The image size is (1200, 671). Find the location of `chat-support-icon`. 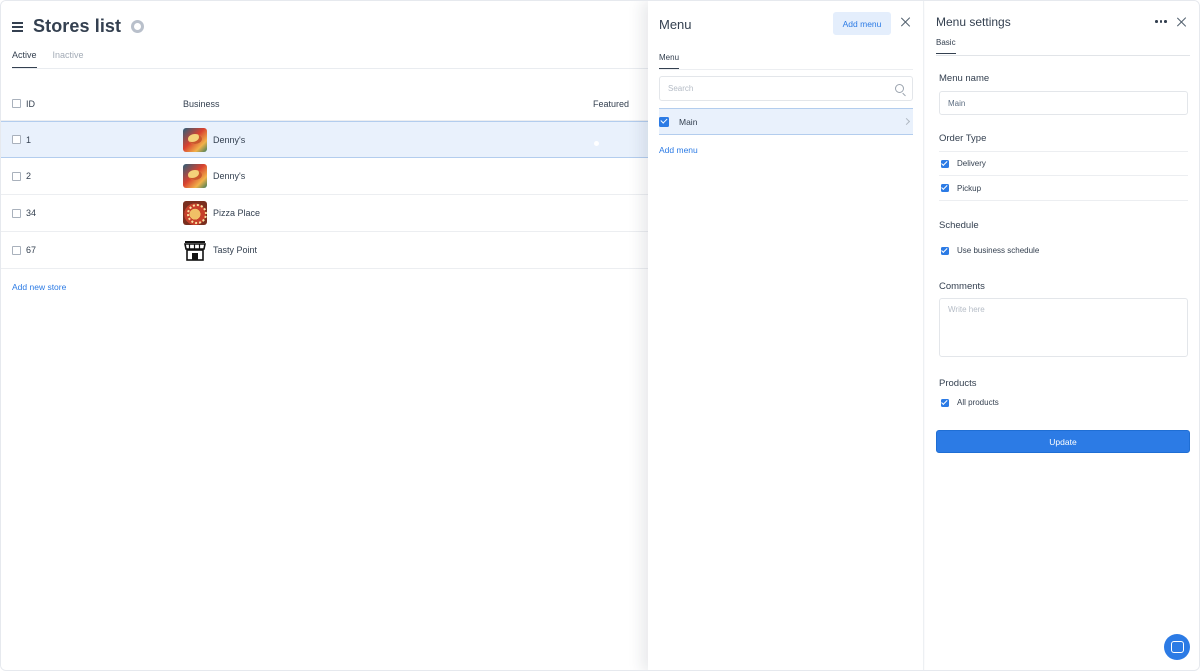

chat-support-icon is located at coordinates (1177, 647).